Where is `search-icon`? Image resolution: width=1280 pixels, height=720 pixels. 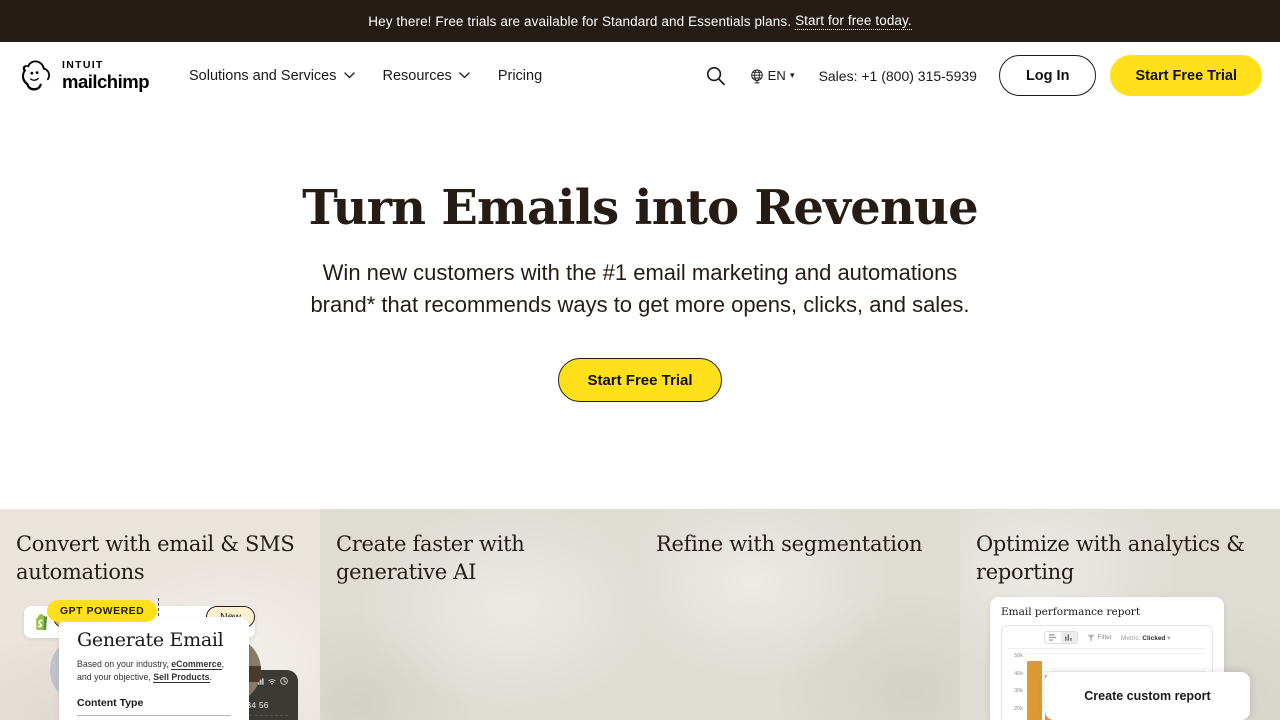 search-icon is located at coordinates (716, 76).